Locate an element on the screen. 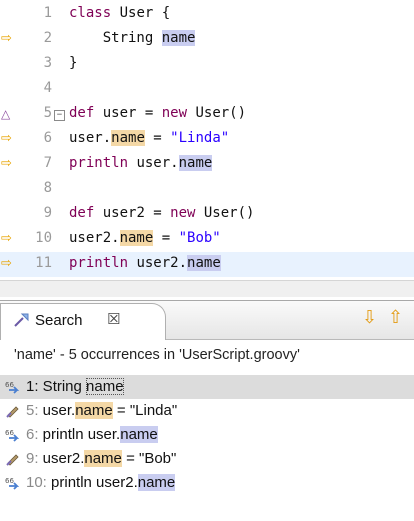  result-code: String is located at coordinates (62, 386).